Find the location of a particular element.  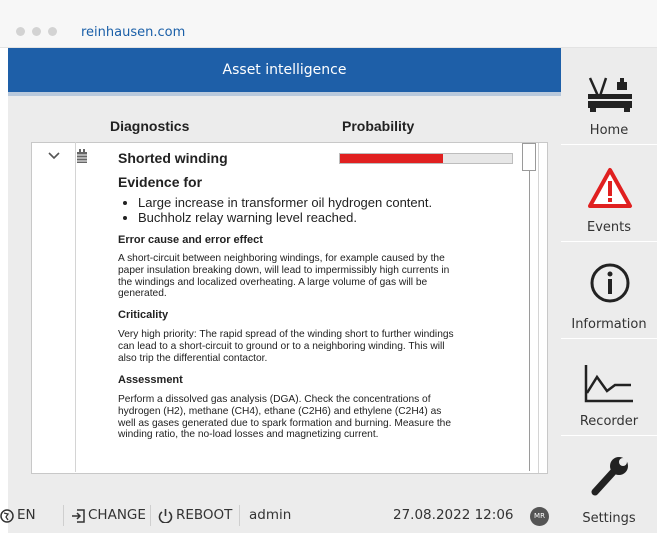

sidebar-item-label: Settings is located at coordinates (609, 518).